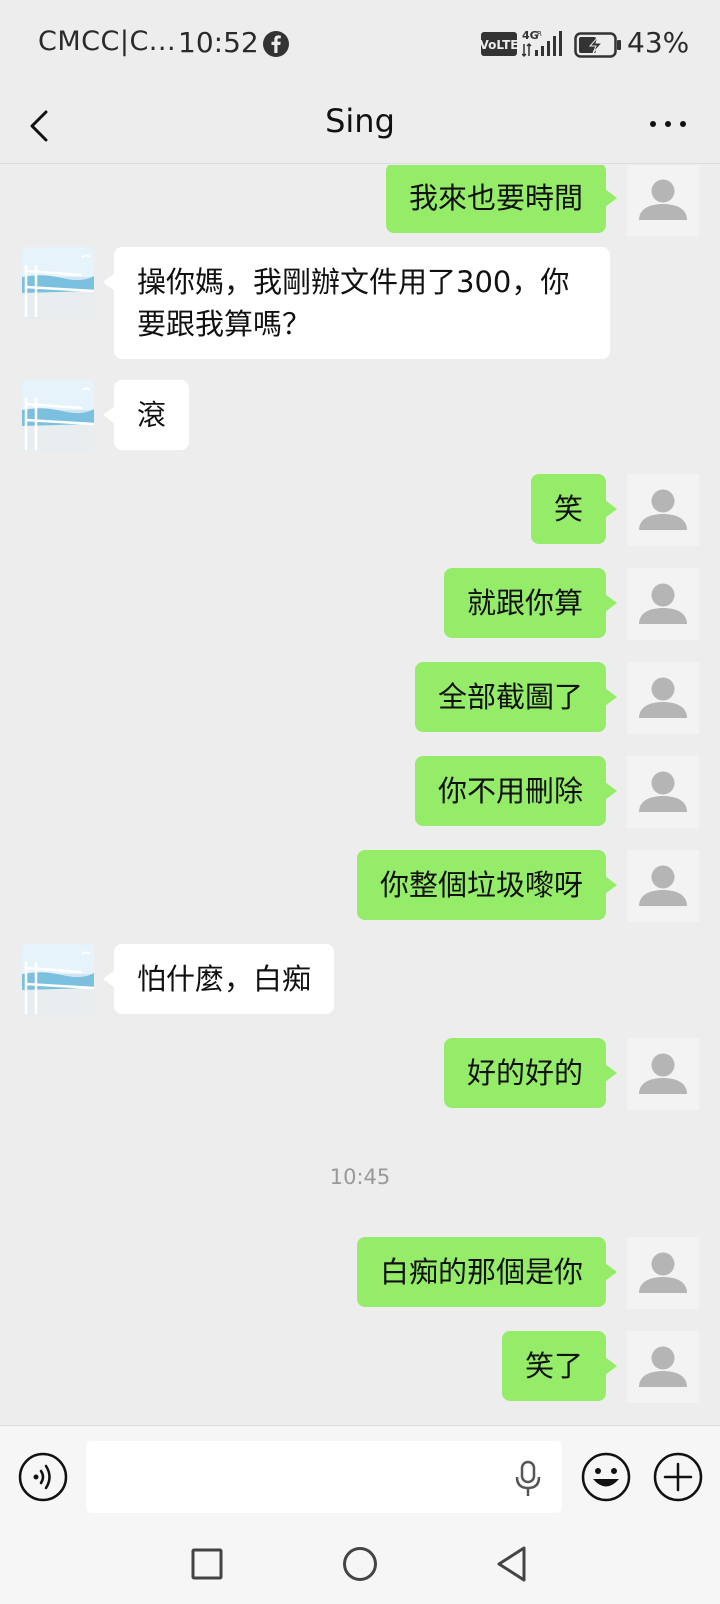  I want to click on svg-text: VoLTE, so click(499, 45).